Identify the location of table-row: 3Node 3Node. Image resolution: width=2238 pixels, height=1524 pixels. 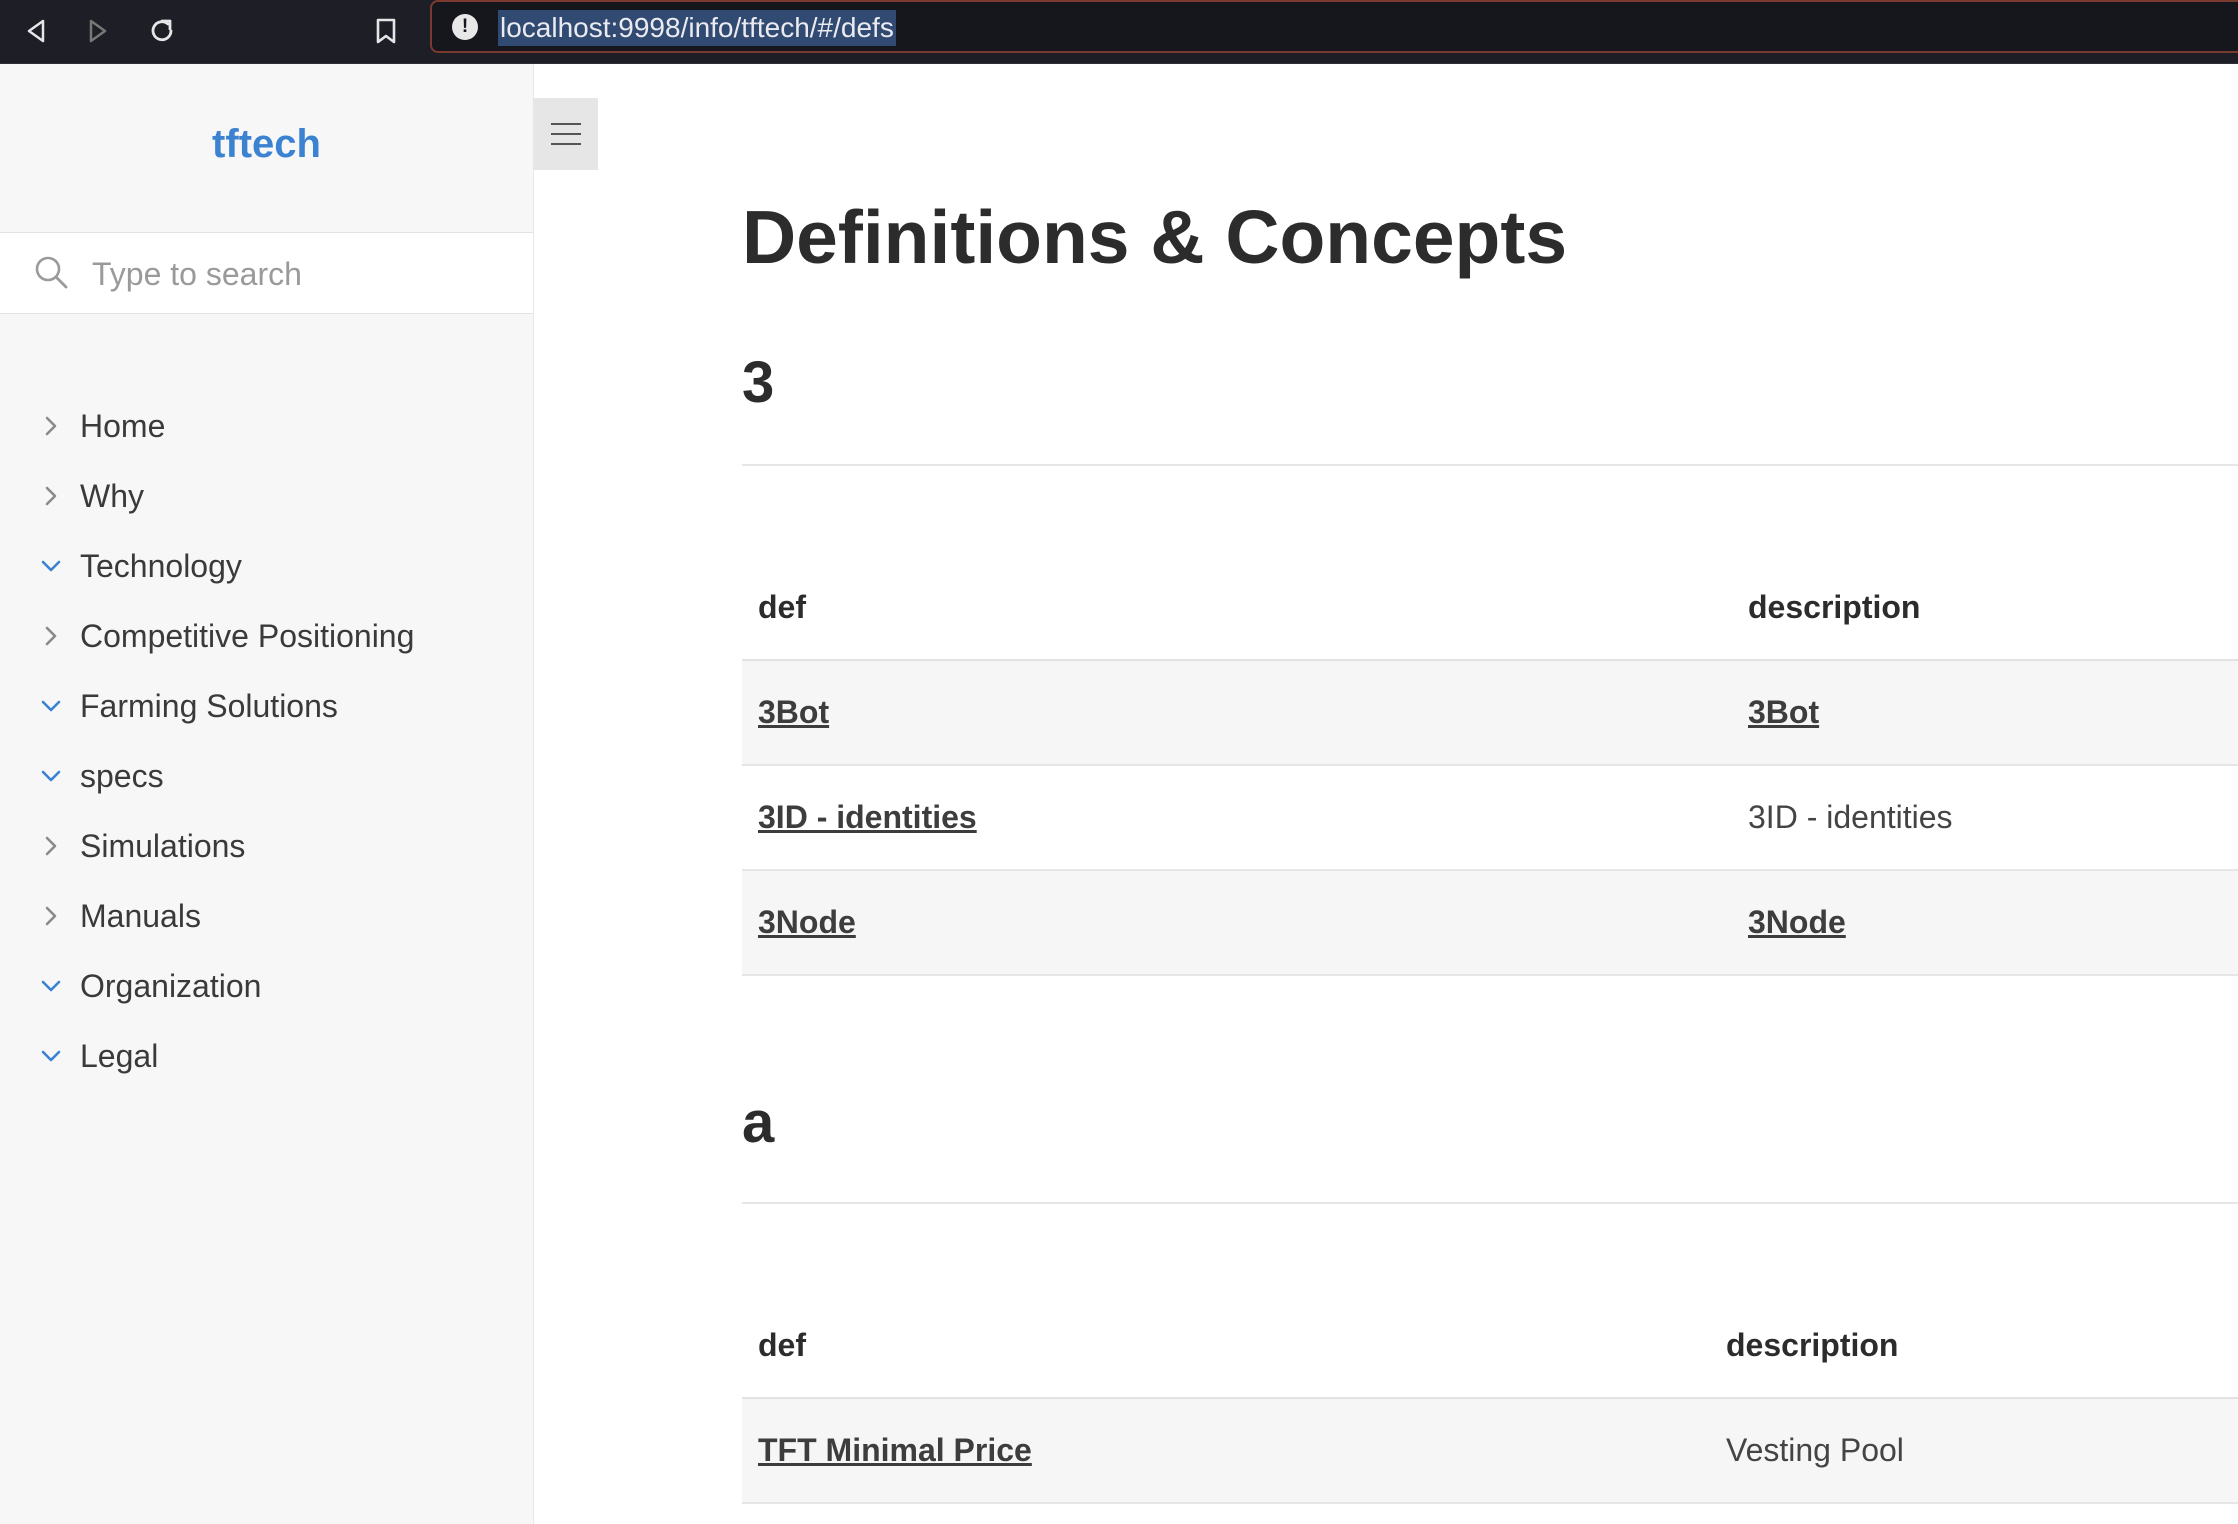
(1490, 923).